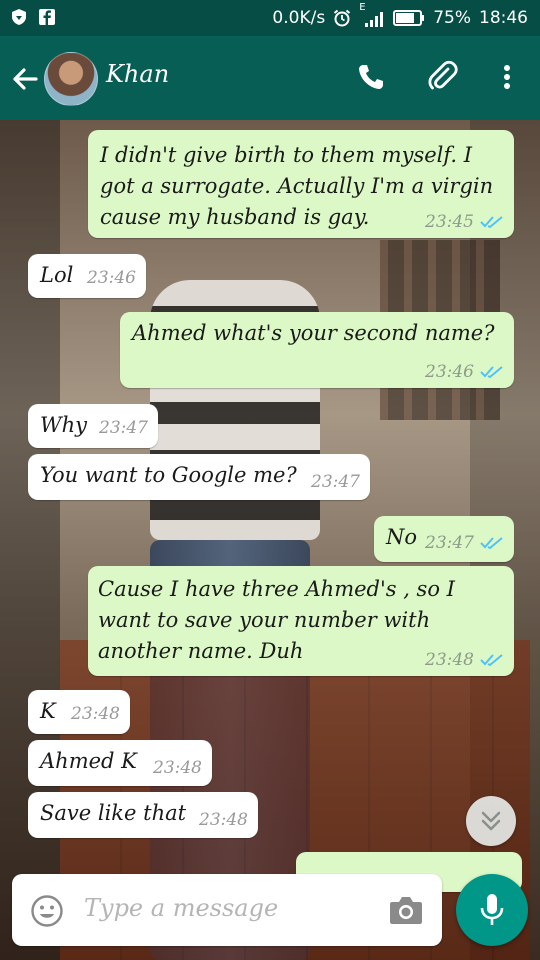 This screenshot has height=960, width=540. I want to click on status-bar: 0.0K/s E 75% 18:46, so click(270, 18).